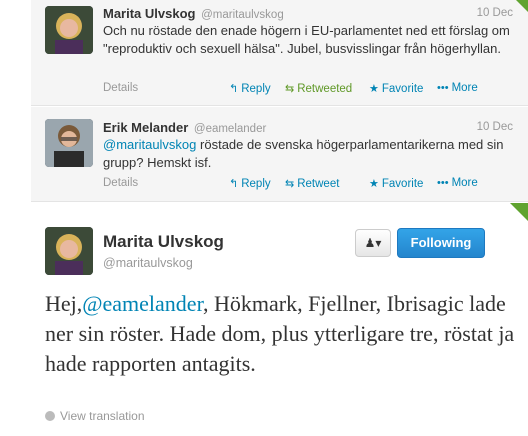  Describe the element at coordinates (308, 127) in the screenshot. I see `tweet-header: Erik Melander @eamelander 10 Dec` at that location.